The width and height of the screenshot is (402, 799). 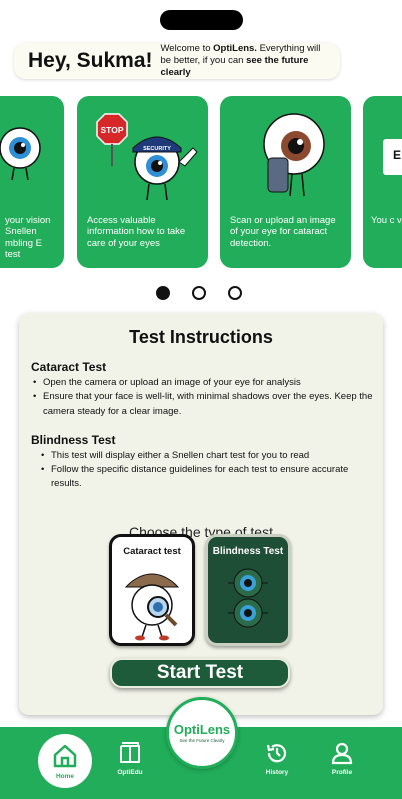 I want to click on detective-eye-icon, so click(x=152, y=607).